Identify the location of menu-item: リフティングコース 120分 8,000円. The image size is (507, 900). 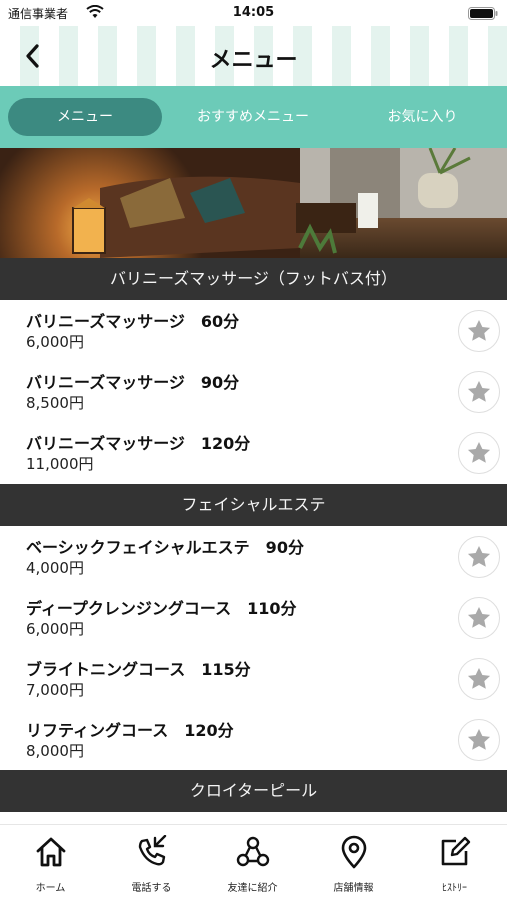
(253, 739).